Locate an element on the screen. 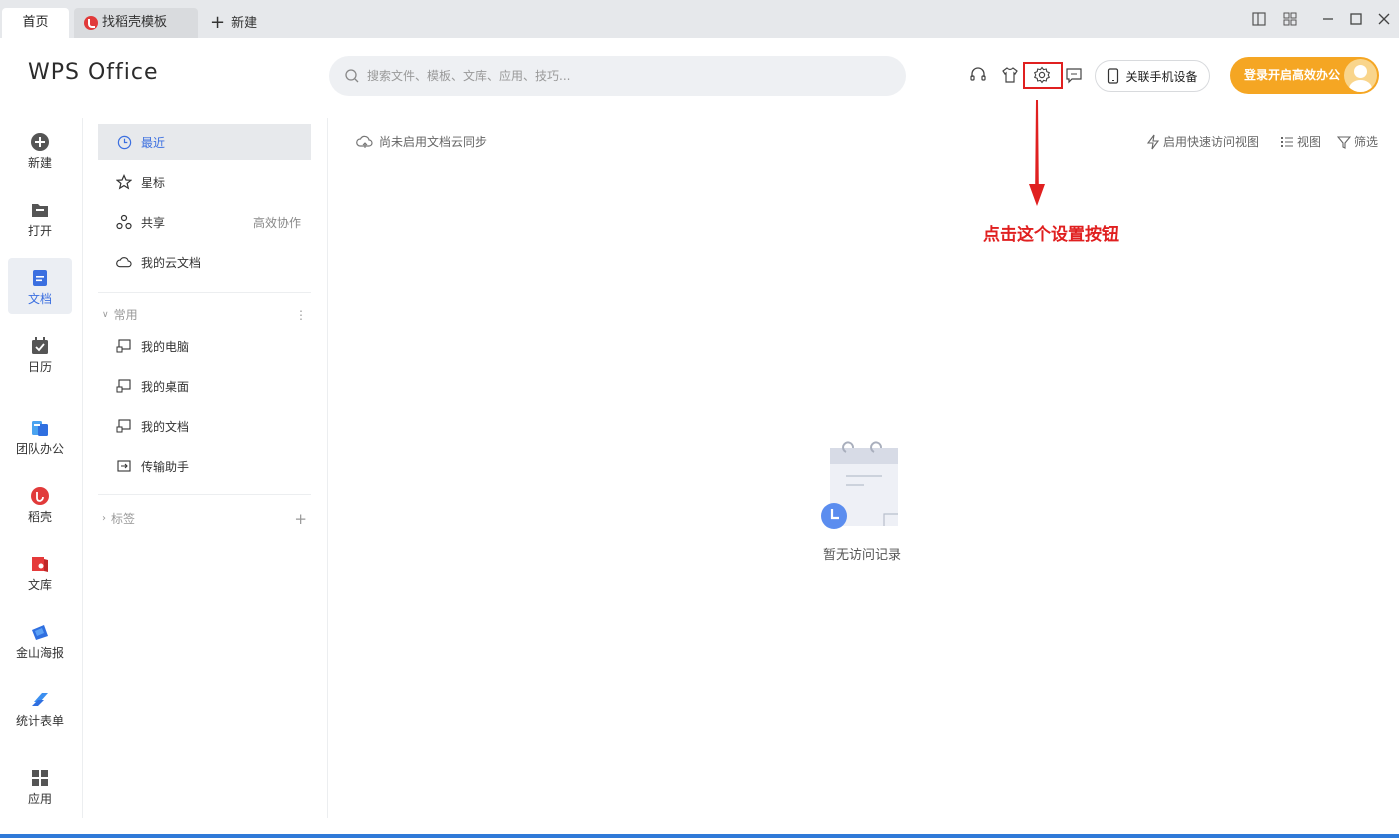 The image size is (1399, 838). login-button: 登录开启高效办公 is located at coordinates (1304, 75).